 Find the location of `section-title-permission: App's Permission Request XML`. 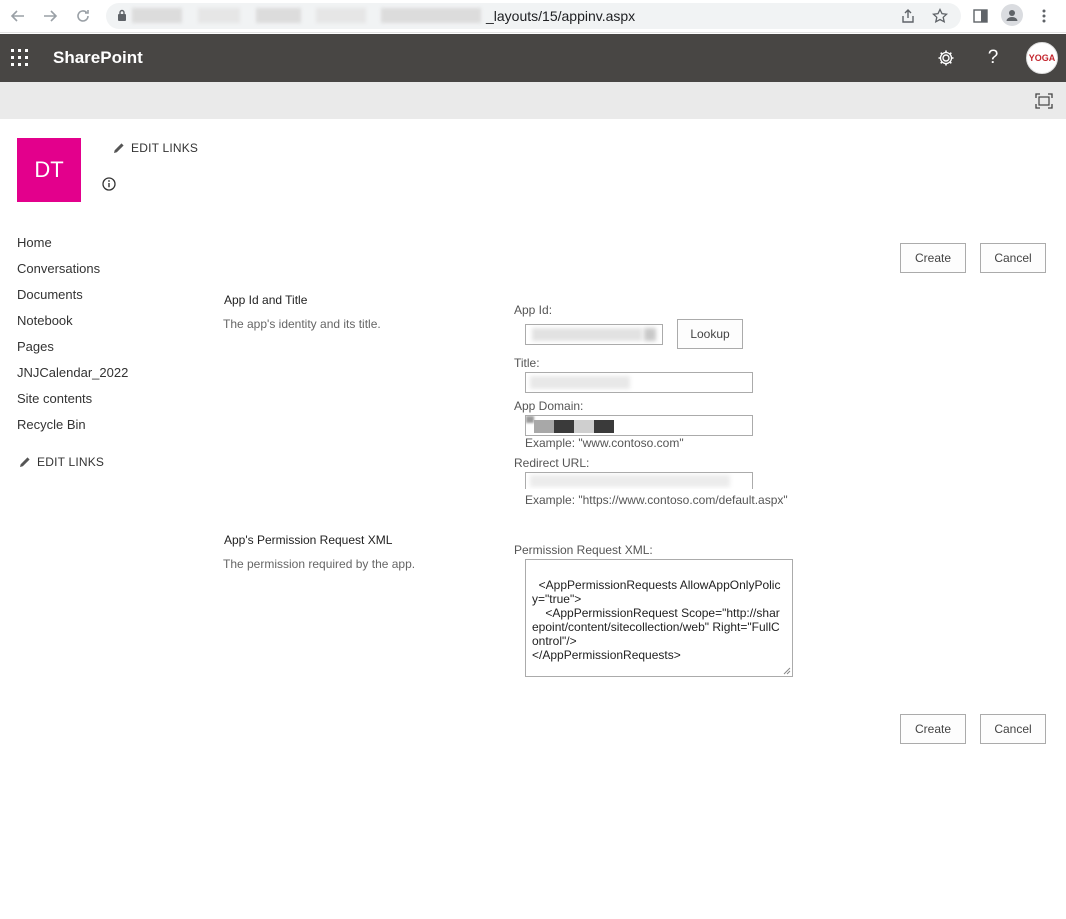

section-title-permission: App's Permission Request XML is located at coordinates (308, 540).